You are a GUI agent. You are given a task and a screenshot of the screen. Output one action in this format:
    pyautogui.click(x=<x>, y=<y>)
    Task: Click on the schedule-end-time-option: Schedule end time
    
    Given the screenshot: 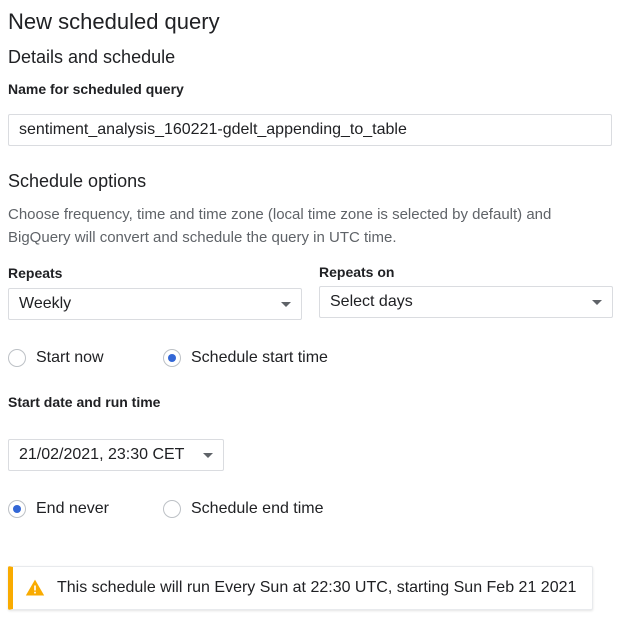 What is the action you would take?
    pyautogui.click(x=243, y=509)
    